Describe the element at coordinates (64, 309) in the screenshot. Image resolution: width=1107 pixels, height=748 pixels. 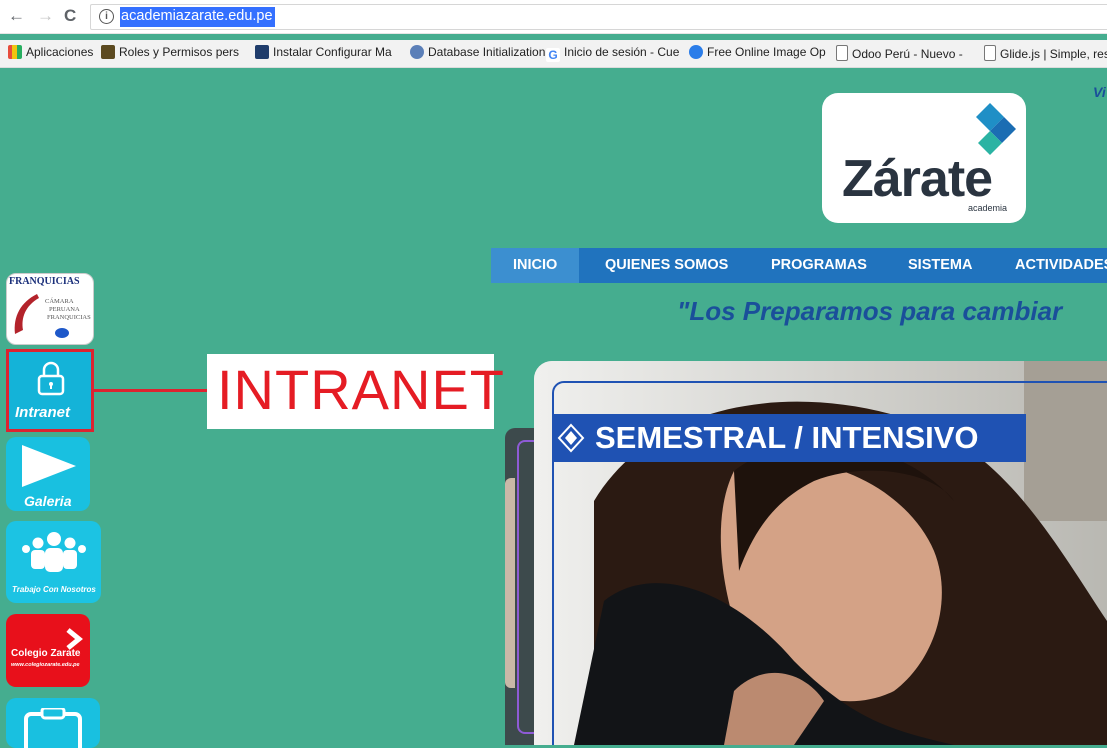
I see `peruana-label: PERUANA` at that location.